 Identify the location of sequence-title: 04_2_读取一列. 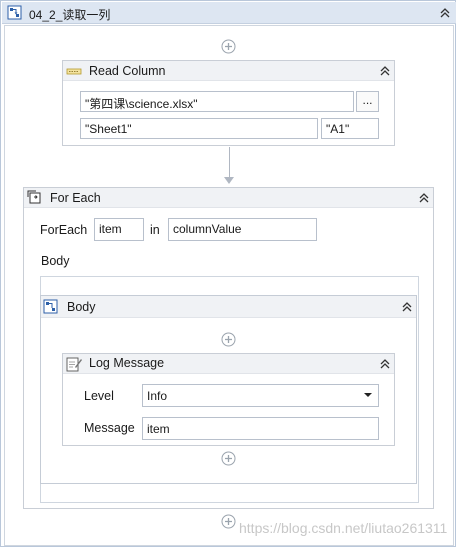
(70, 15).